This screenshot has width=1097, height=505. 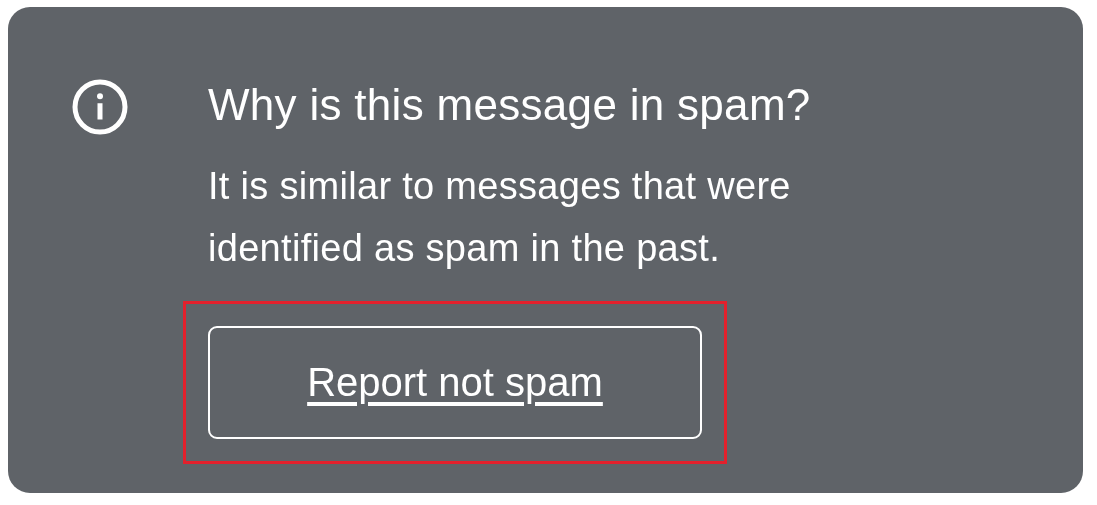 What do you see at coordinates (100, 107) in the screenshot?
I see `info-icon` at bounding box center [100, 107].